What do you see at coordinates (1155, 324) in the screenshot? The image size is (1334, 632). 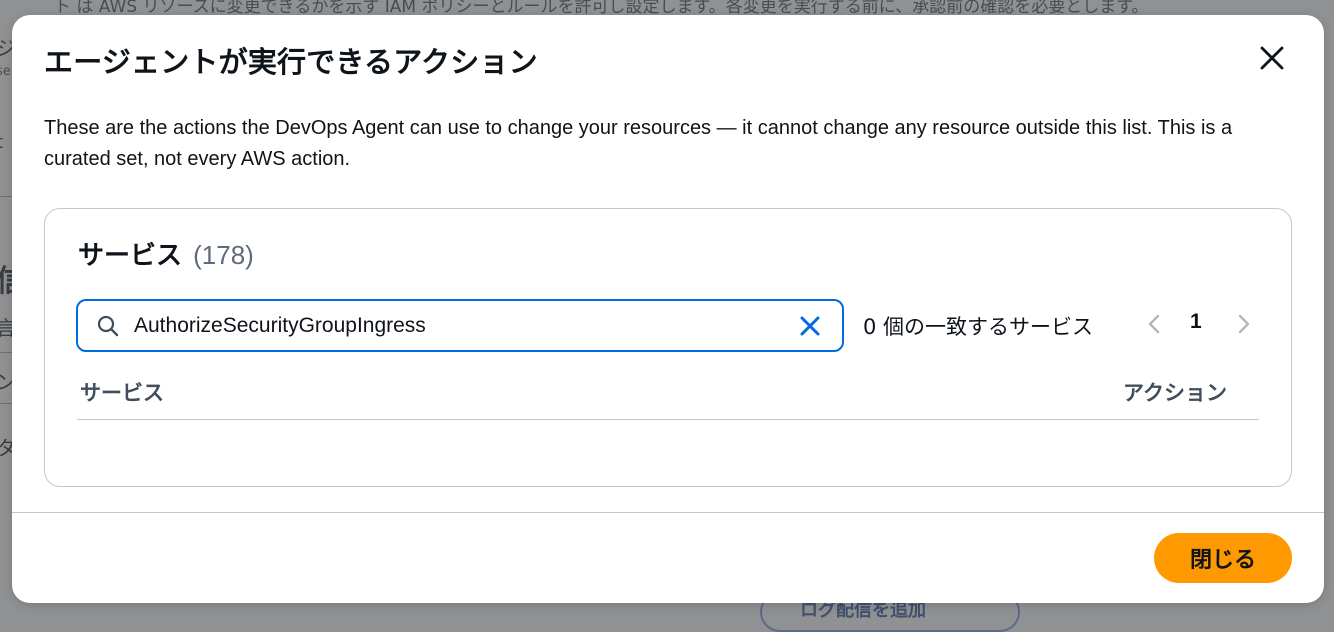 I see `chevron-left-icon` at bounding box center [1155, 324].